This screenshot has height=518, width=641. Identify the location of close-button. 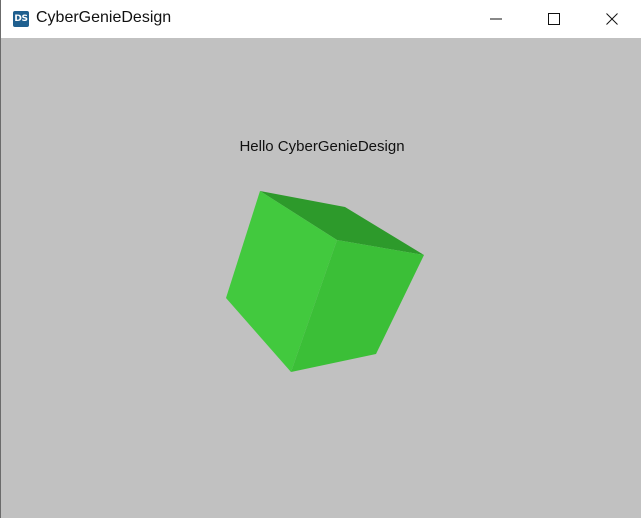
(612, 19).